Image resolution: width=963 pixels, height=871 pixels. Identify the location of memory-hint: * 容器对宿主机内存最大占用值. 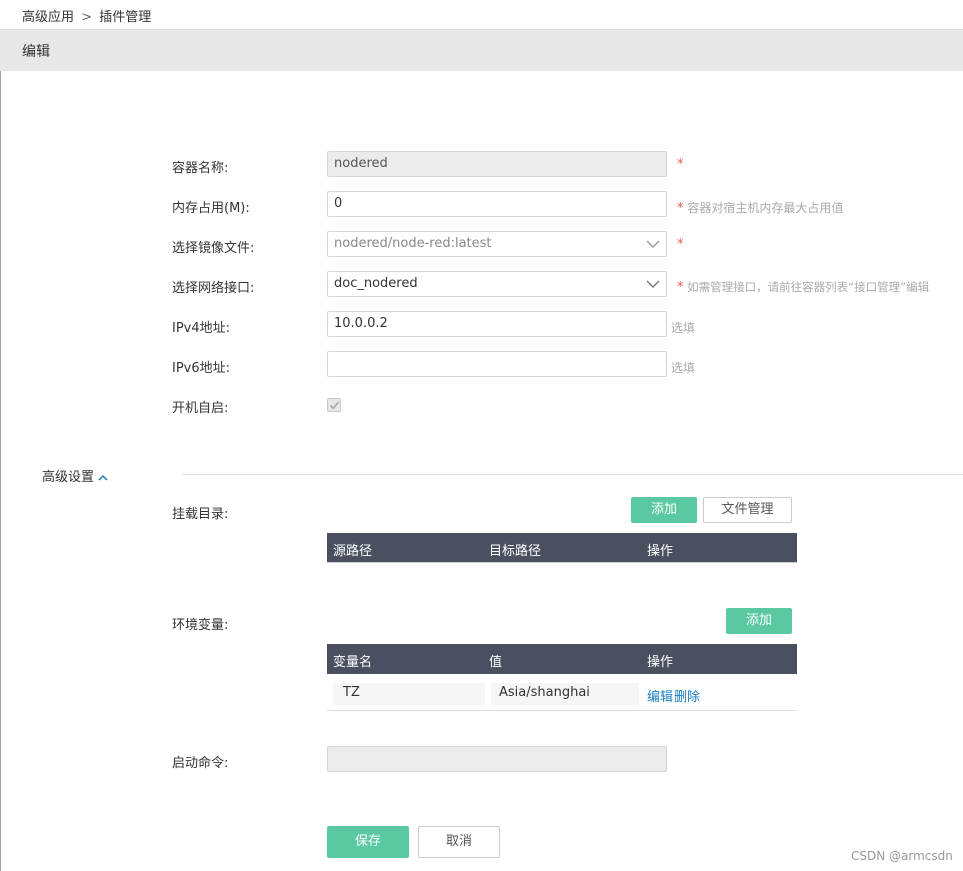
(760, 207).